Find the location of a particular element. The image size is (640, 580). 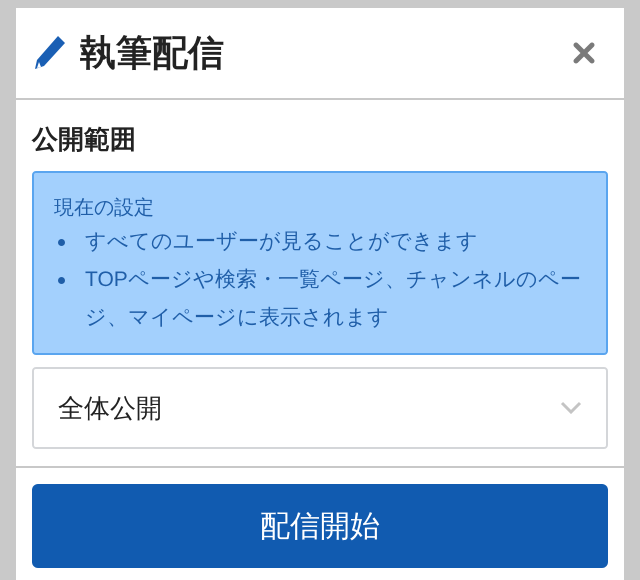

chevron-down-icon is located at coordinates (571, 408).